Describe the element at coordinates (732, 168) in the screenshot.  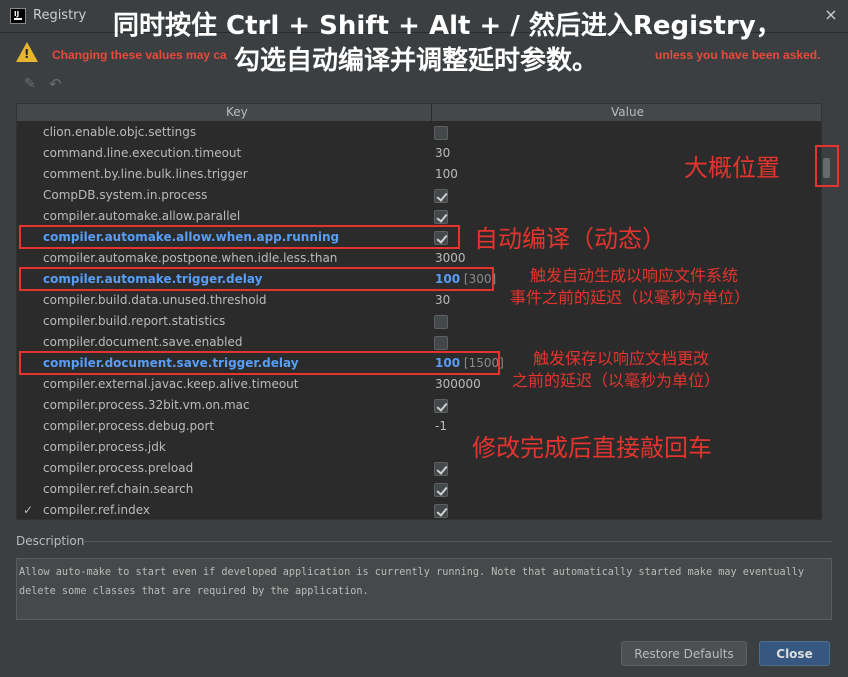
I see `annotation-approx-position: 大概位置` at that location.